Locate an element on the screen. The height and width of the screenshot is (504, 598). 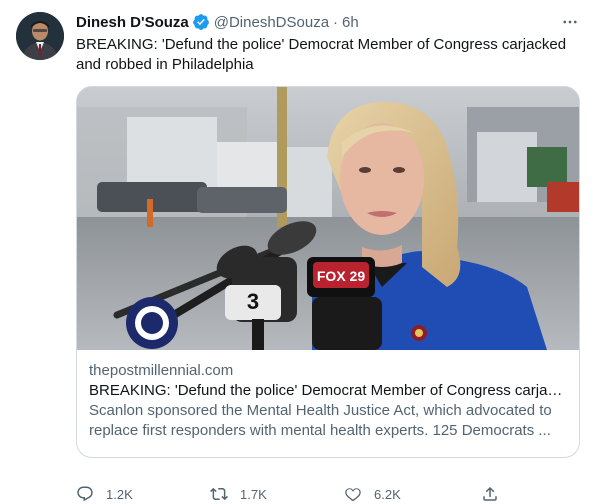
retweet-icon is located at coordinates (219, 494).